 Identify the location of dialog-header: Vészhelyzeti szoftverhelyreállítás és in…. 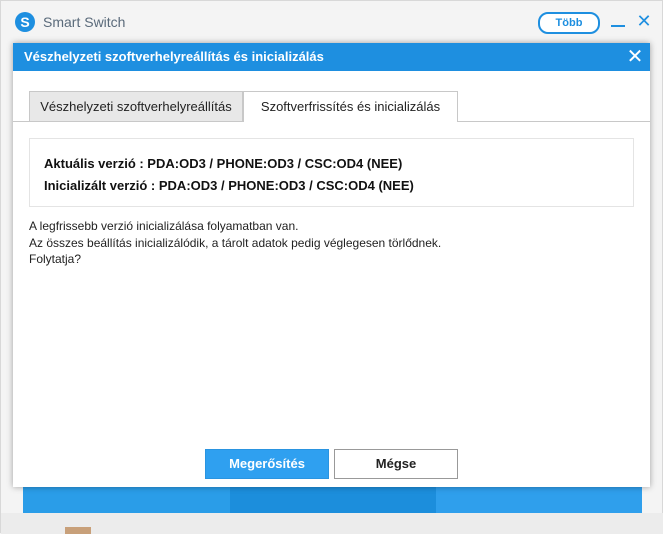
(331, 57).